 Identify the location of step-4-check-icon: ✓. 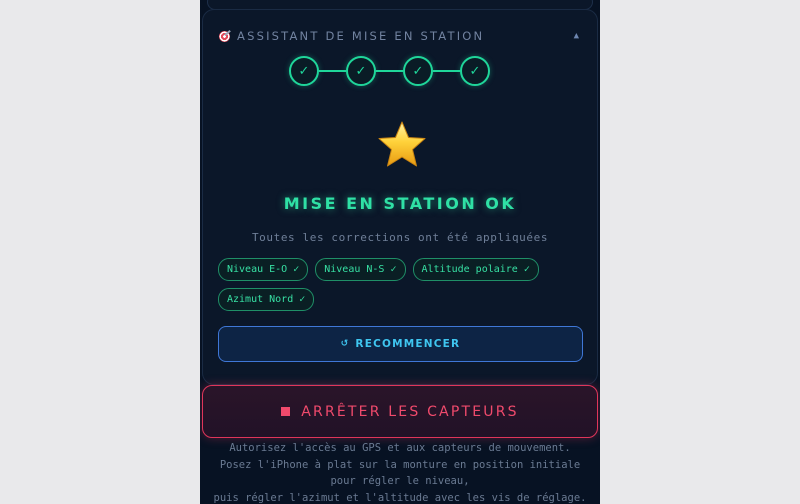
(475, 71).